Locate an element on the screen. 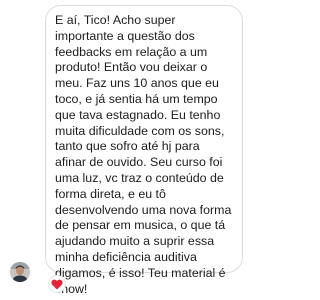  red-heart-icon is located at coordinates (57, 284).